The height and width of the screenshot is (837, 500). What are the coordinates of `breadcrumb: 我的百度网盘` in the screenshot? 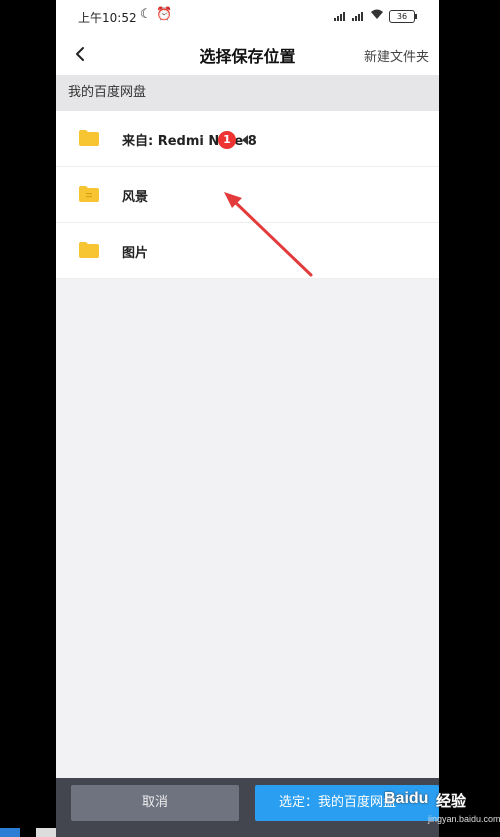 It's located at (247, 93).